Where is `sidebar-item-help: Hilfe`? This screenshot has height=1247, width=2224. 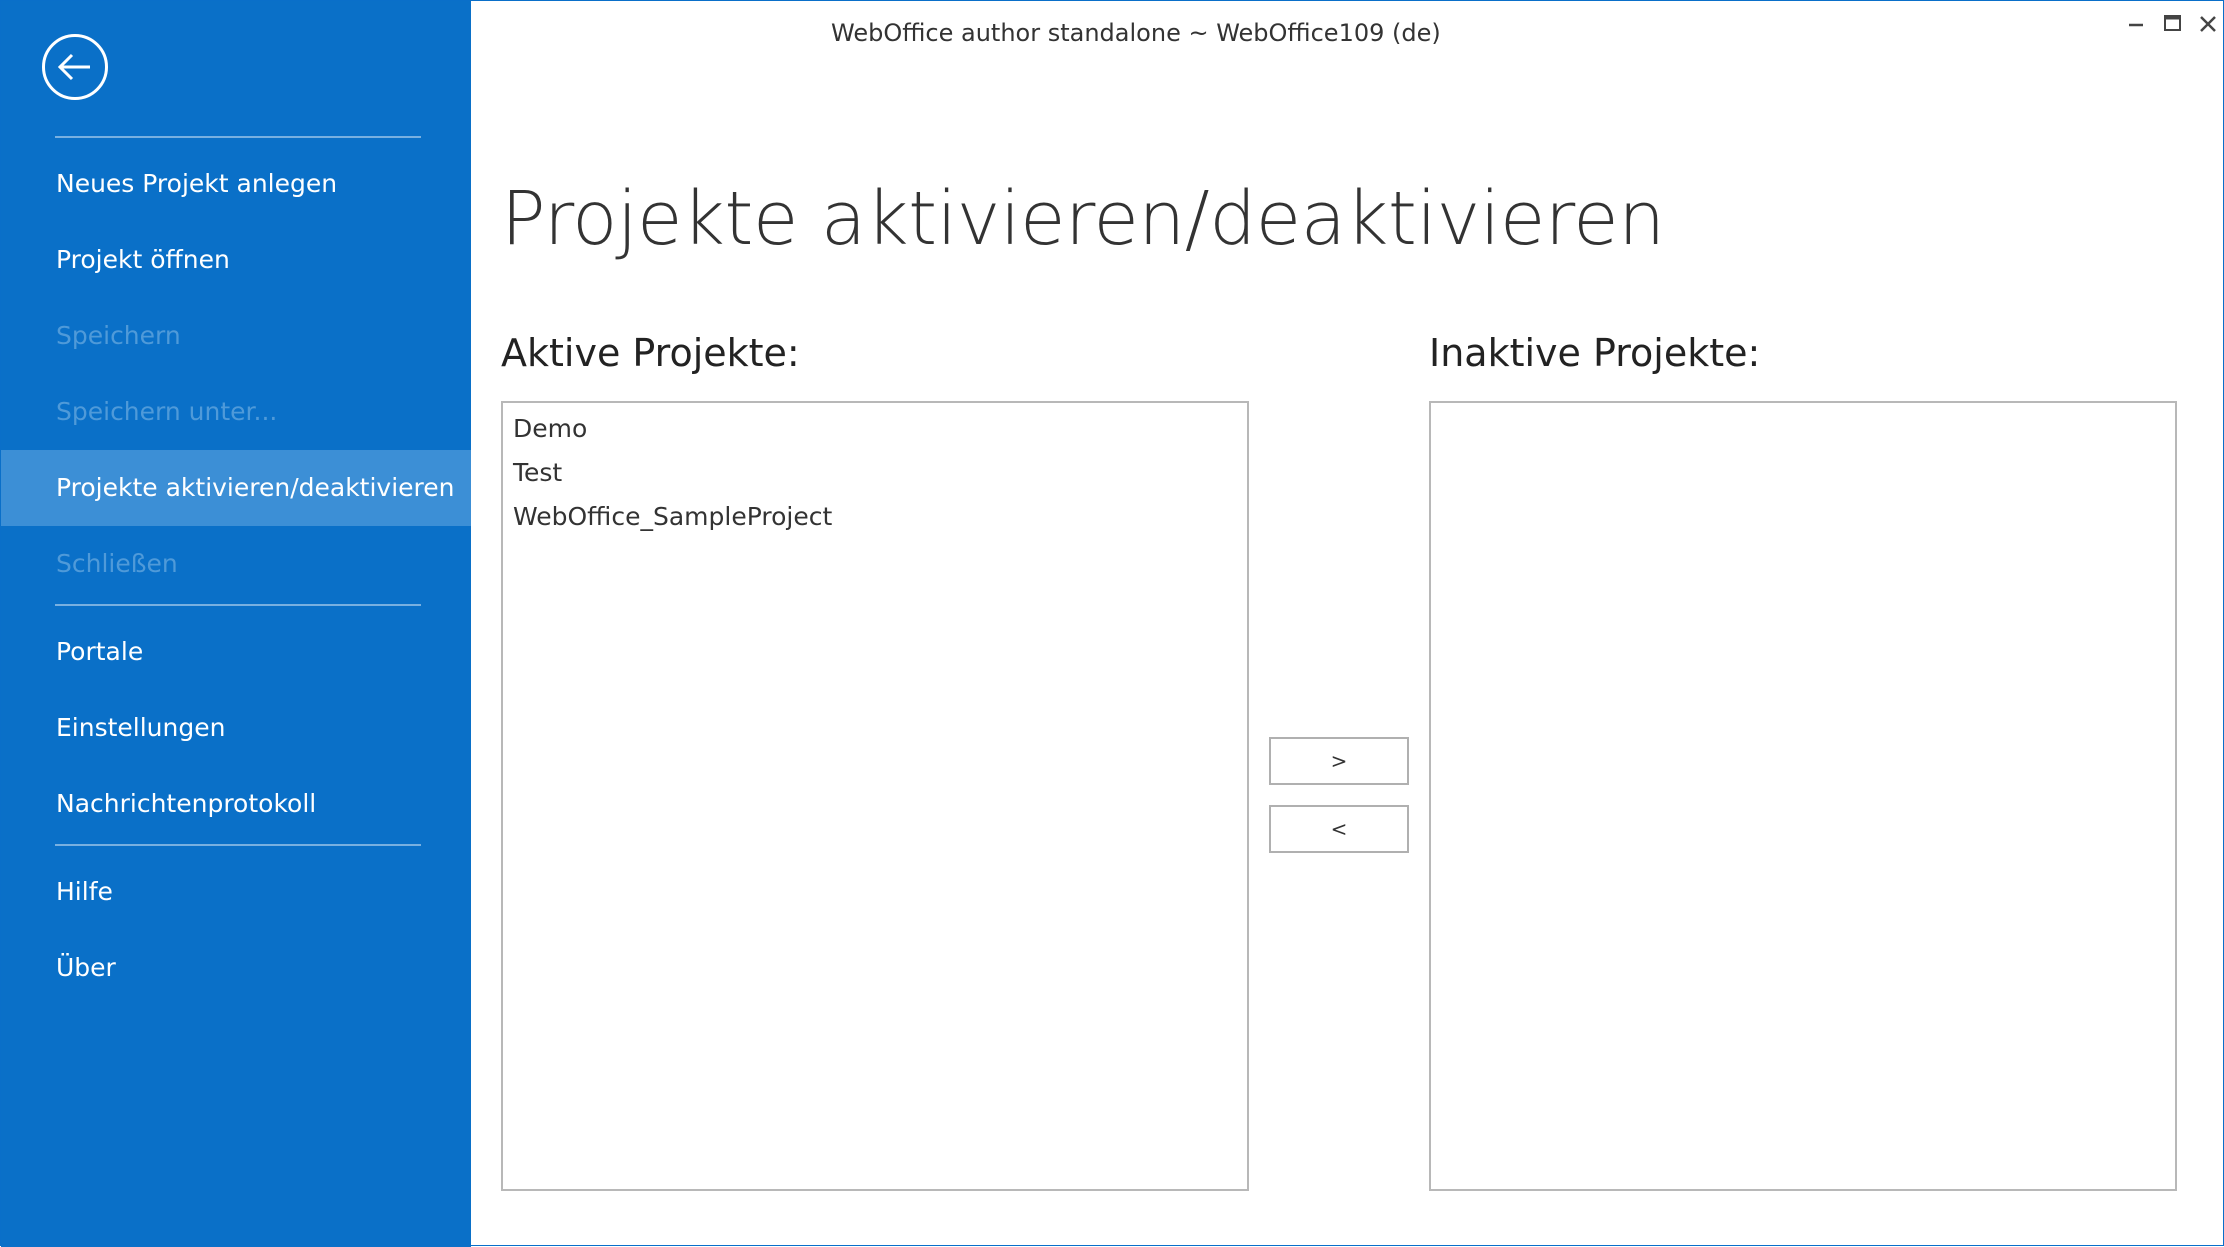
sidebar-item-help: Hilfe is located at coordinates (236, 892).